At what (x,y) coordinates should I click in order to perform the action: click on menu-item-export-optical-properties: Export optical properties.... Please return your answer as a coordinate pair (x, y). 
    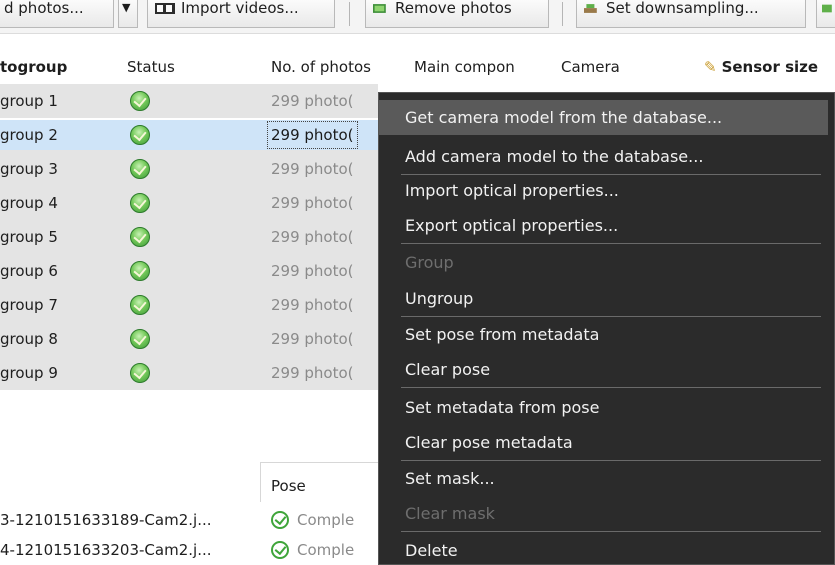
    Looking at the image, I should click on (603, 225).